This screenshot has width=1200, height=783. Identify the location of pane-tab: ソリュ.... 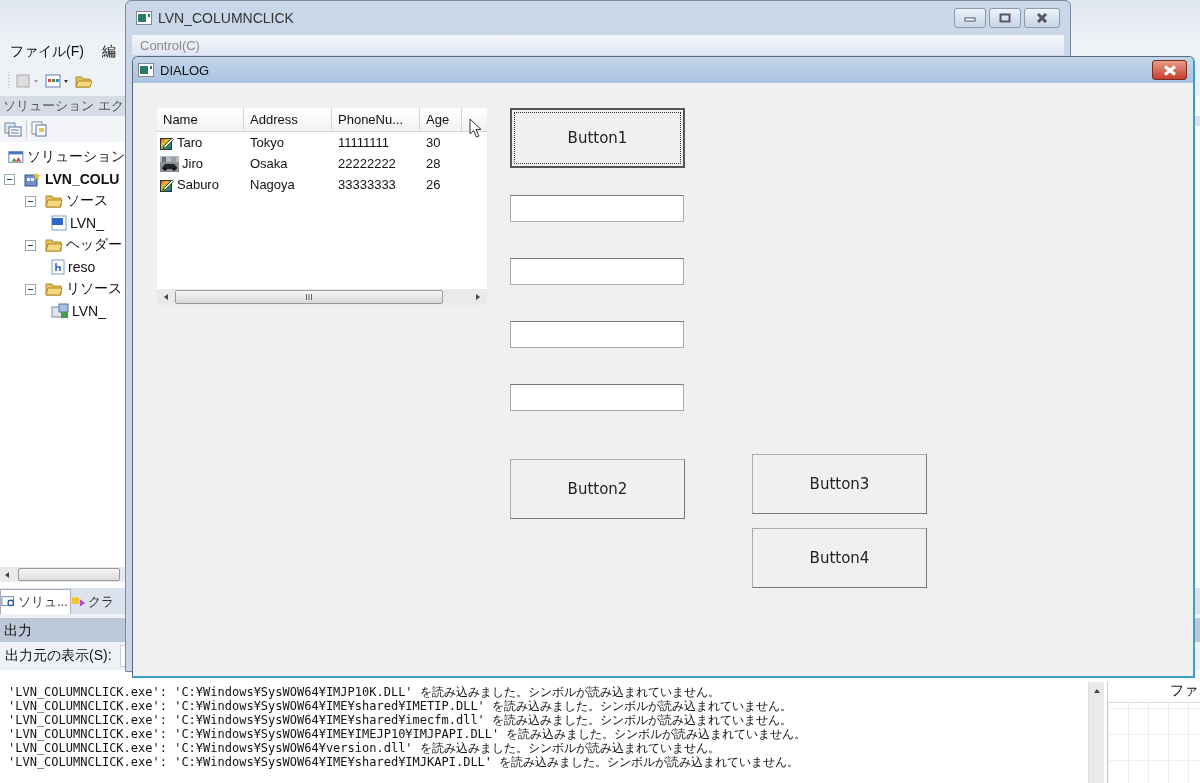
(35, 601).